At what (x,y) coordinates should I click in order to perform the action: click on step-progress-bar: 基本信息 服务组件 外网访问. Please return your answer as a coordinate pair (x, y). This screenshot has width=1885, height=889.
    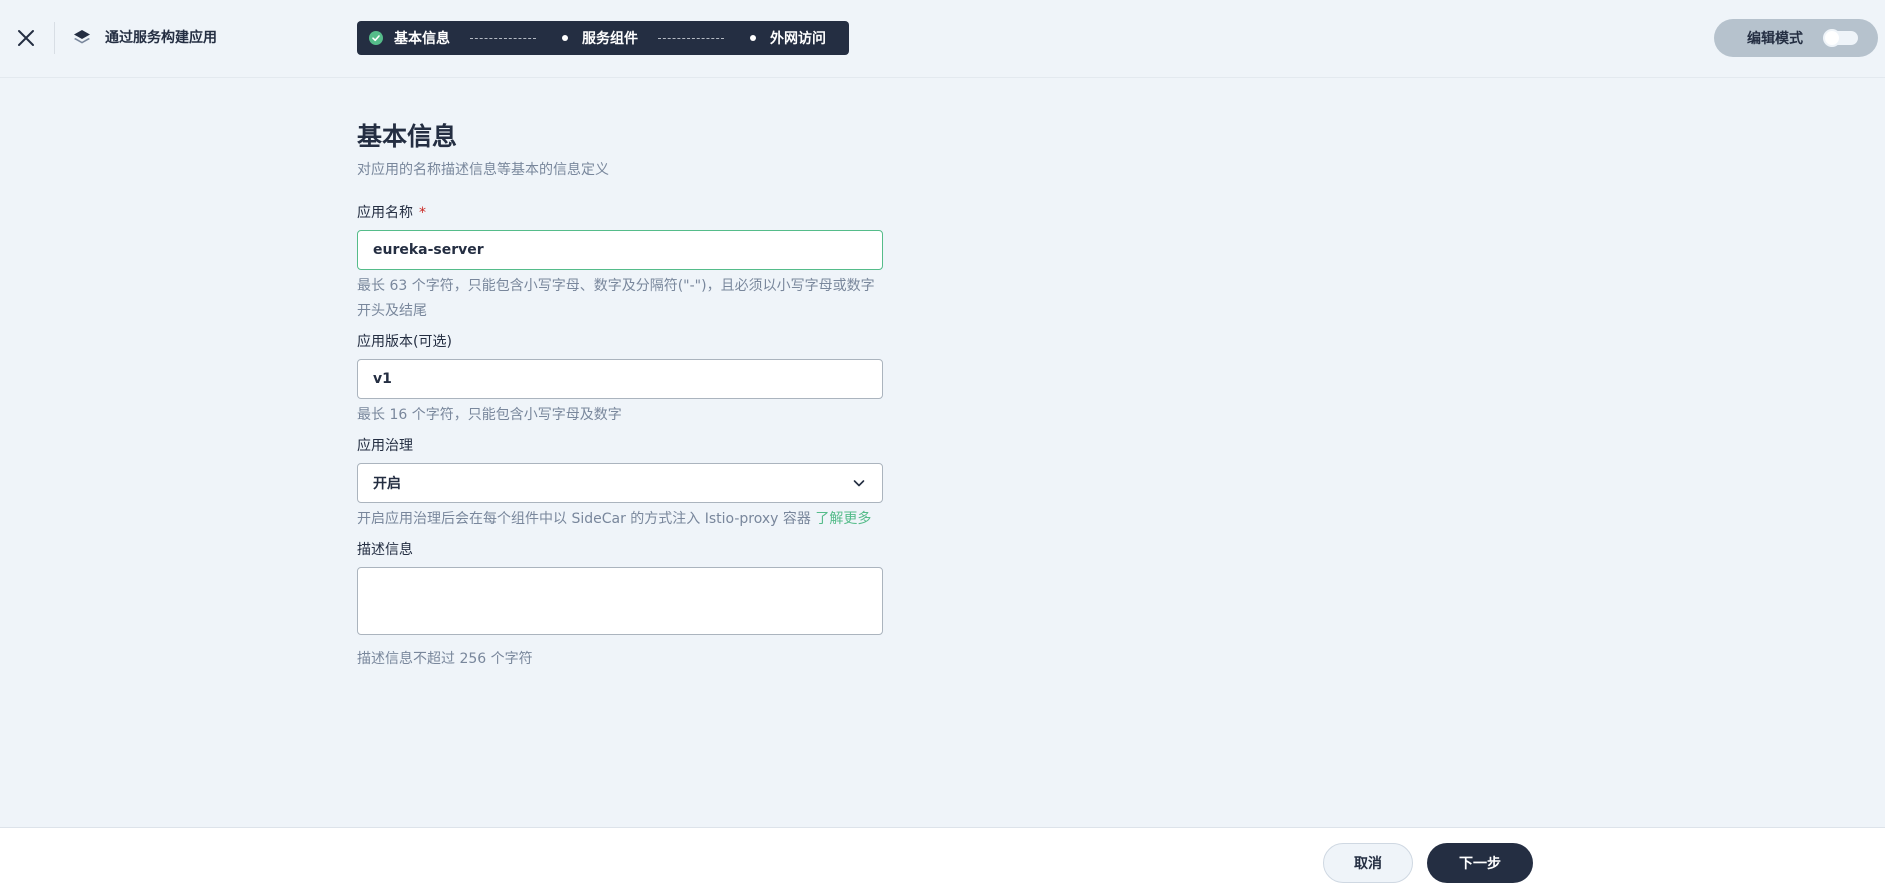
    Looking at the image, I should click on (603, 38).